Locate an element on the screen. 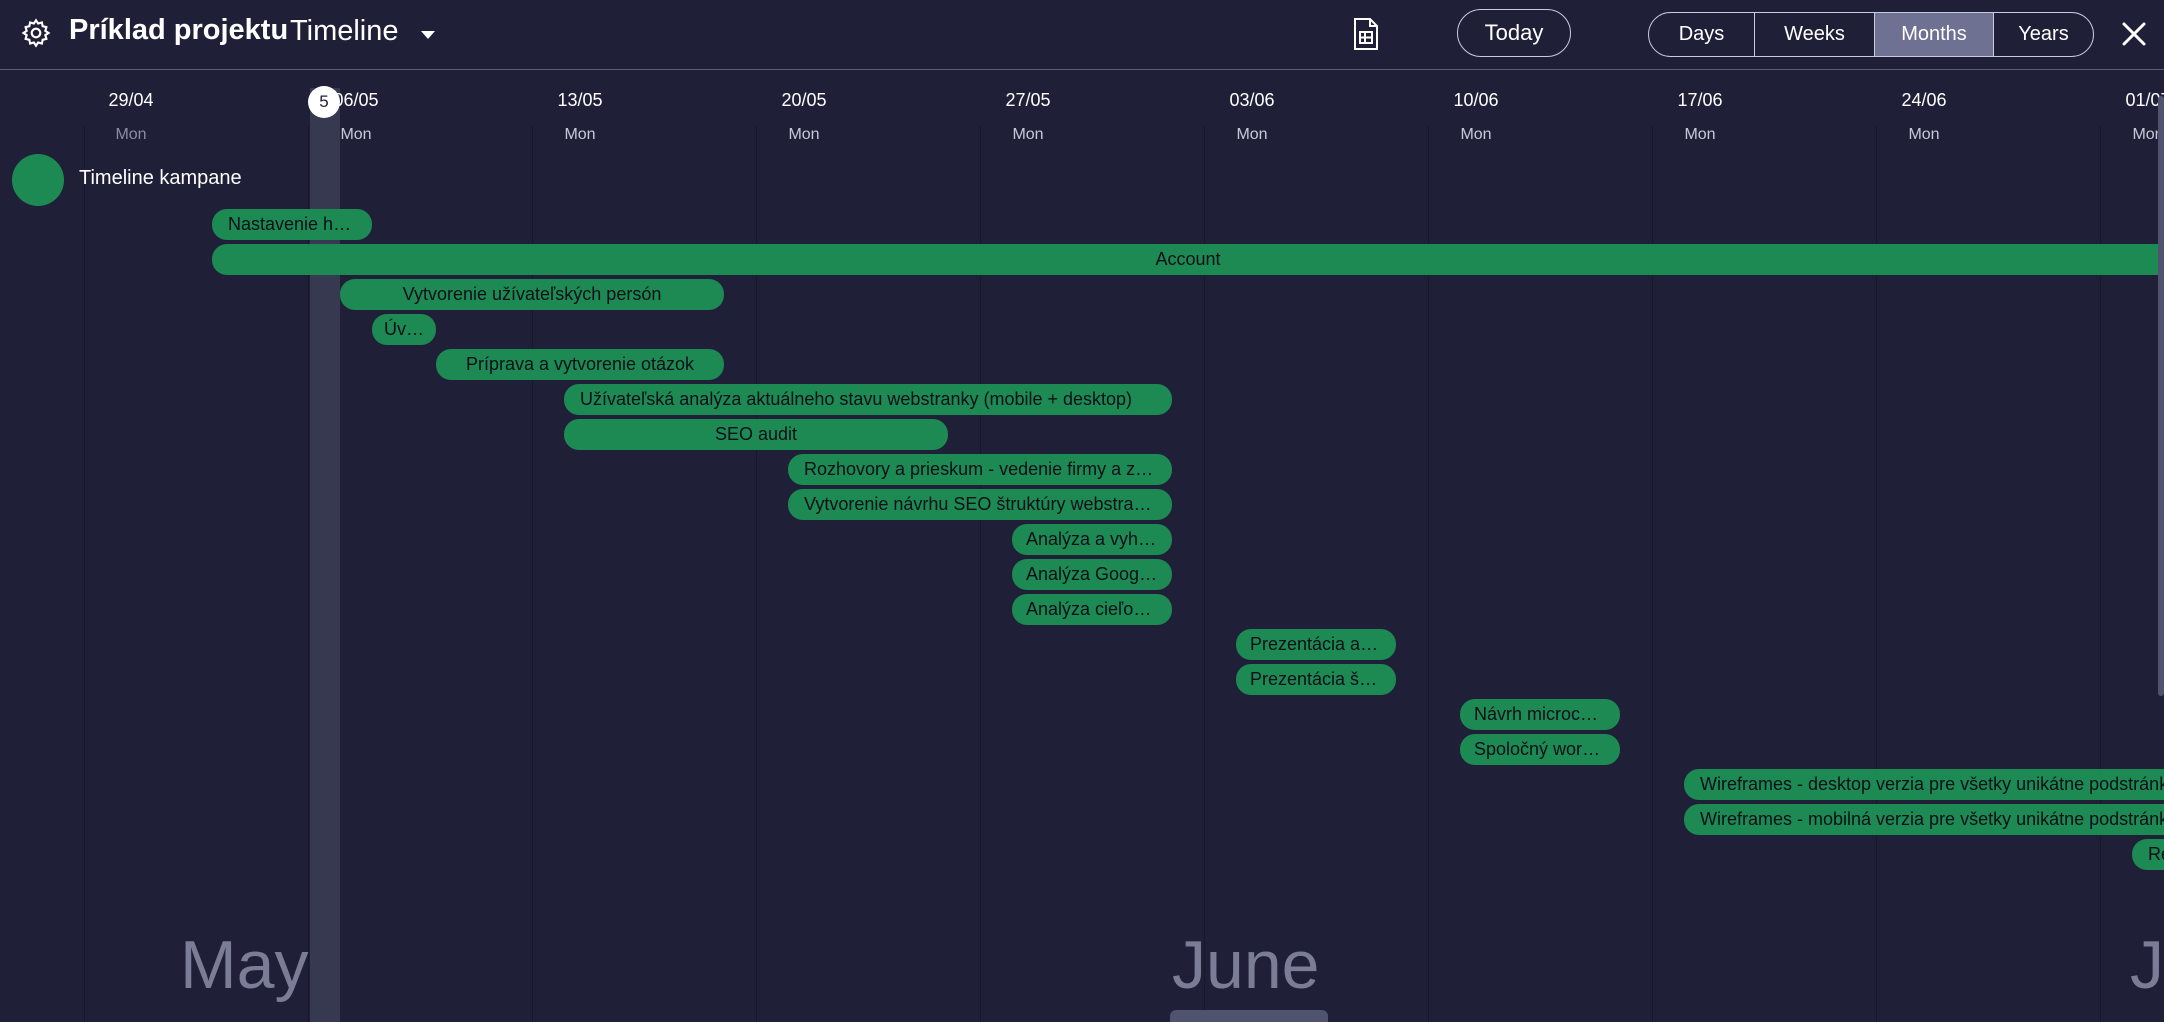  close-icon is located at coordinates (2134, 34).